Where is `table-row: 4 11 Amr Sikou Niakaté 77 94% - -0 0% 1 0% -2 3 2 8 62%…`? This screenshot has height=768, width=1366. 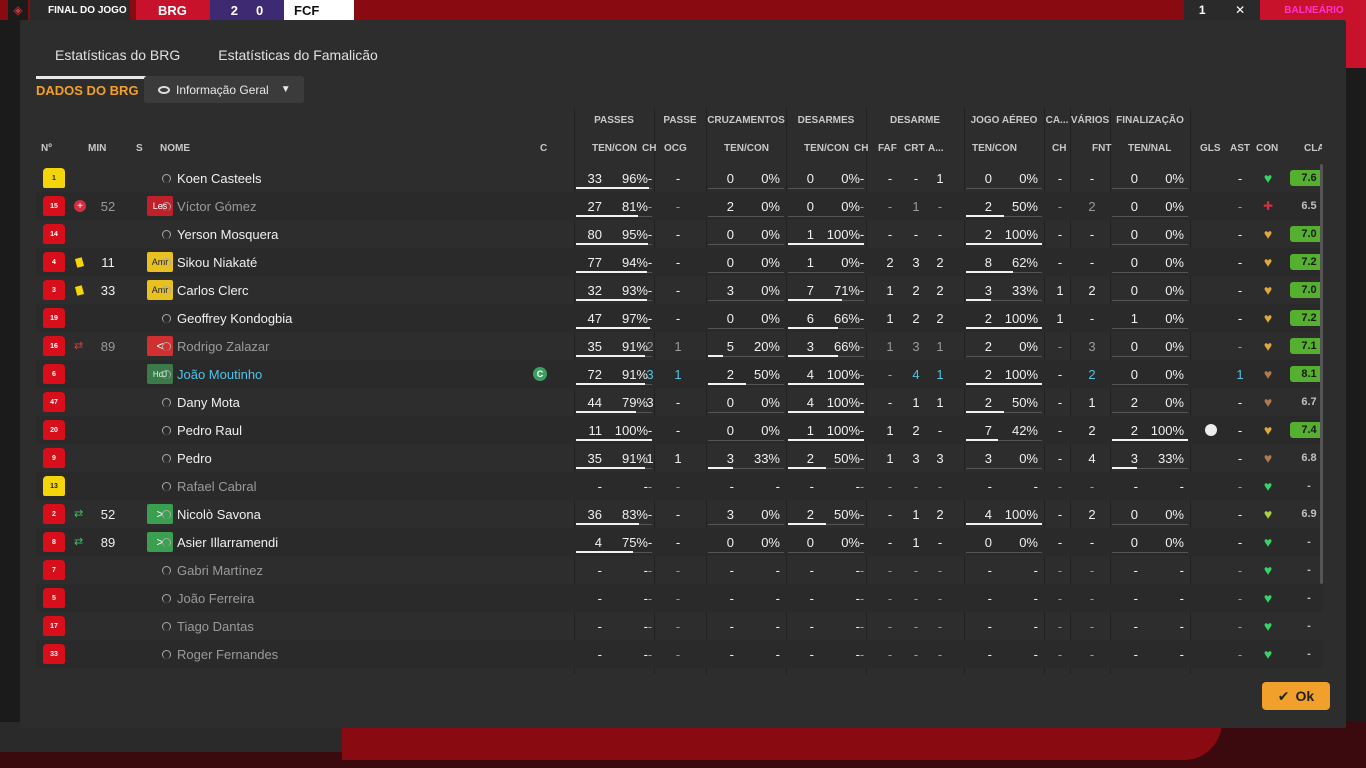 table-row: 4 11 Amr Sikou Niakaté 77 94% - -0 0% 1 0% -2 3 2 8 62%… is located at coordinates (679, 262).